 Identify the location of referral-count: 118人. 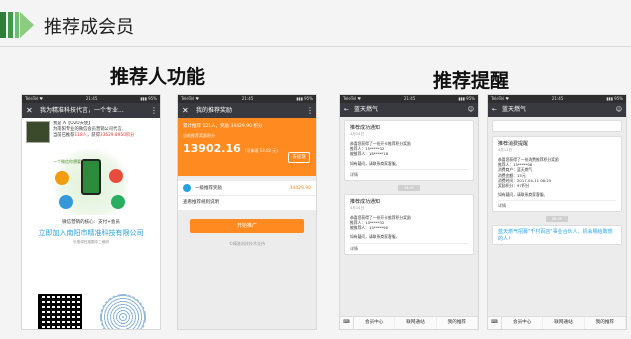
(80, 136).